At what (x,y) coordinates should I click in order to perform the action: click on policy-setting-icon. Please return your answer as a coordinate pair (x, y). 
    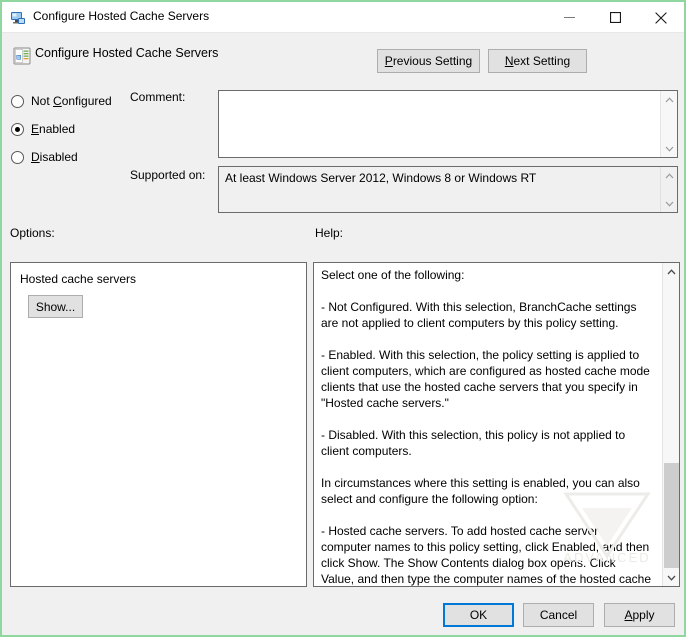
    Looking at the image, I should click on (22, 56).